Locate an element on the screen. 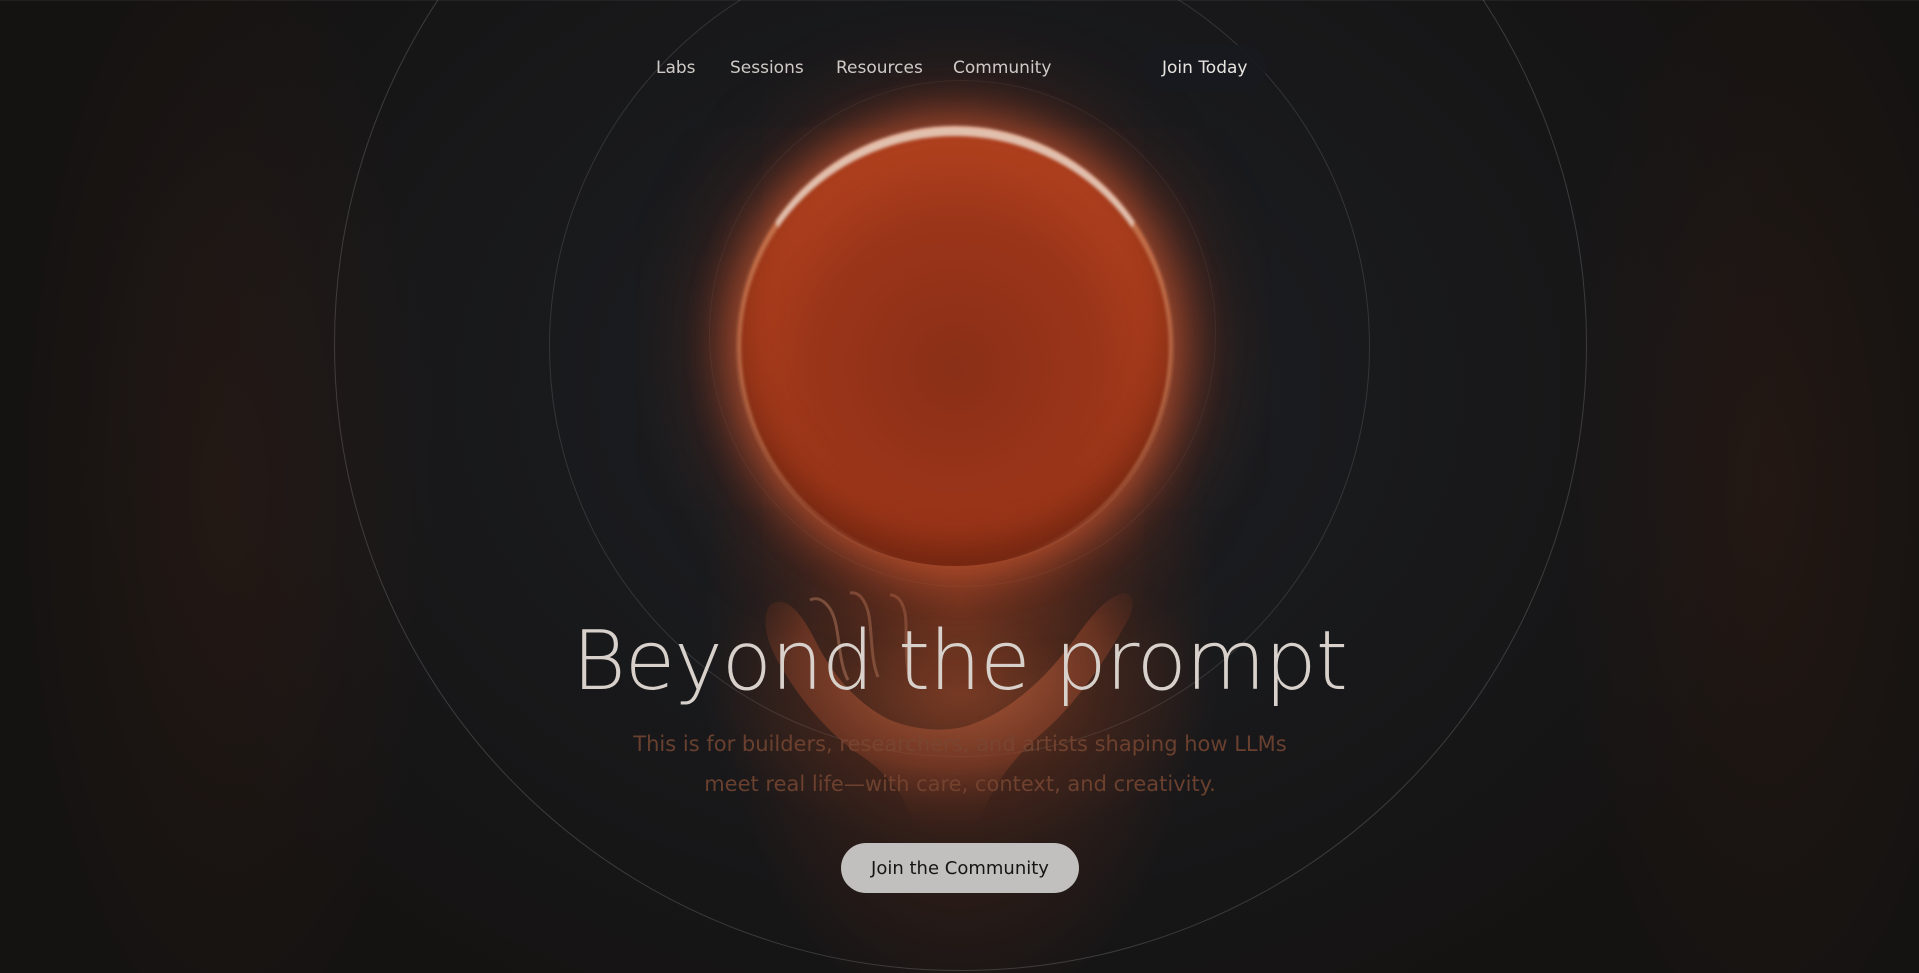 This screenshot has height=973, width=1919. hero-title: Beyond the prompt is located at coordinates (960, 661).